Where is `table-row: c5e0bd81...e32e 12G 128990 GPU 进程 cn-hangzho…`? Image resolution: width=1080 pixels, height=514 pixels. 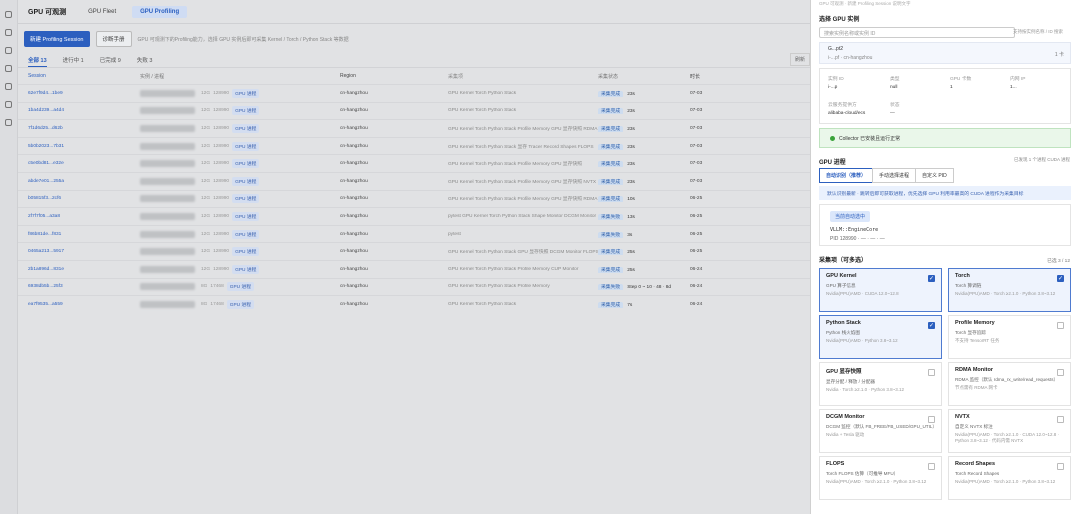
table-row: c5e0bd81...e32e 12G 128990 GPU 进程 cn-hangzho… is located at coordinates (414, 163).